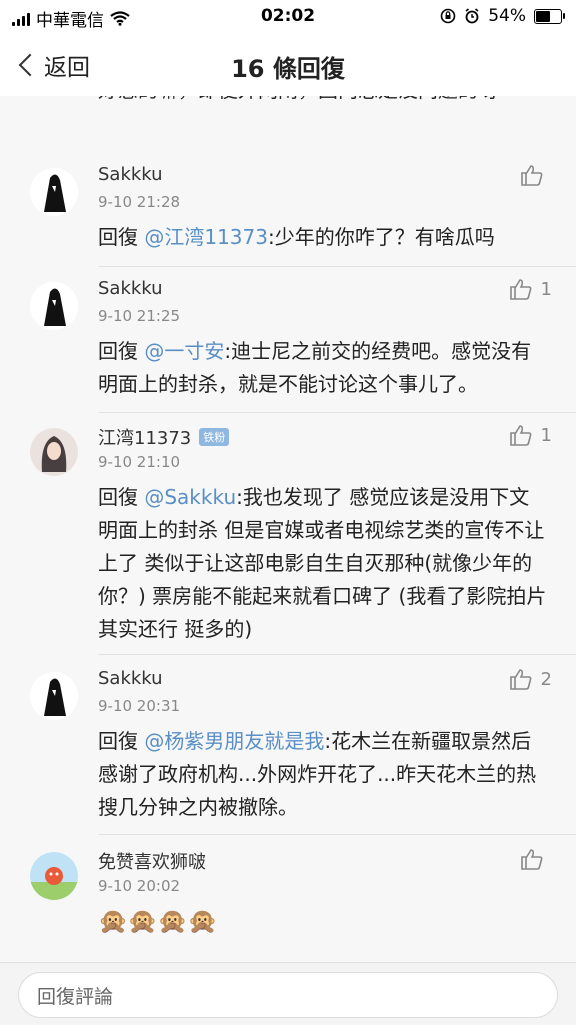 Image resolution: width=576 pixels, height=1025 pixels. I want to click on see-no-evil-monkey-icon: 🙊🙊🙊🙊, so click(158, 921).